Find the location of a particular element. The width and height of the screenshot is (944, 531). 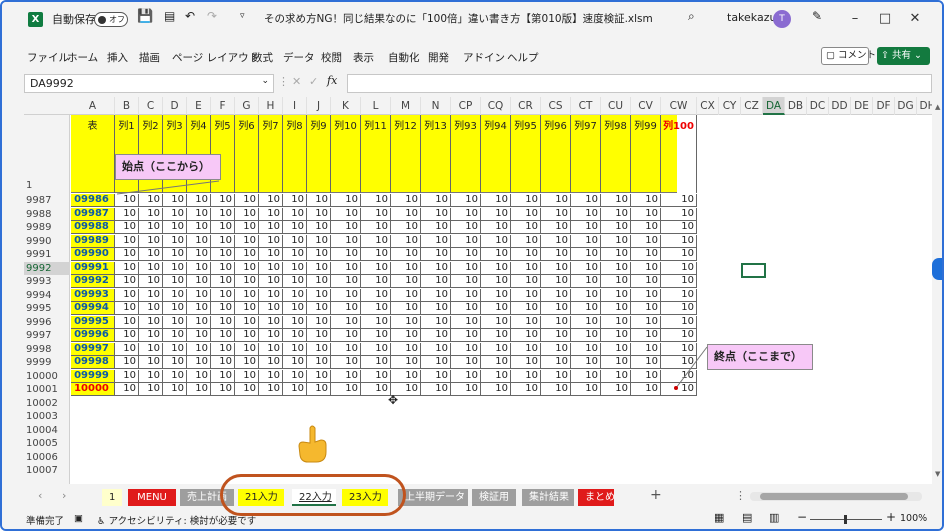

tab-home: ホーム is located at coordinates (82, 57).